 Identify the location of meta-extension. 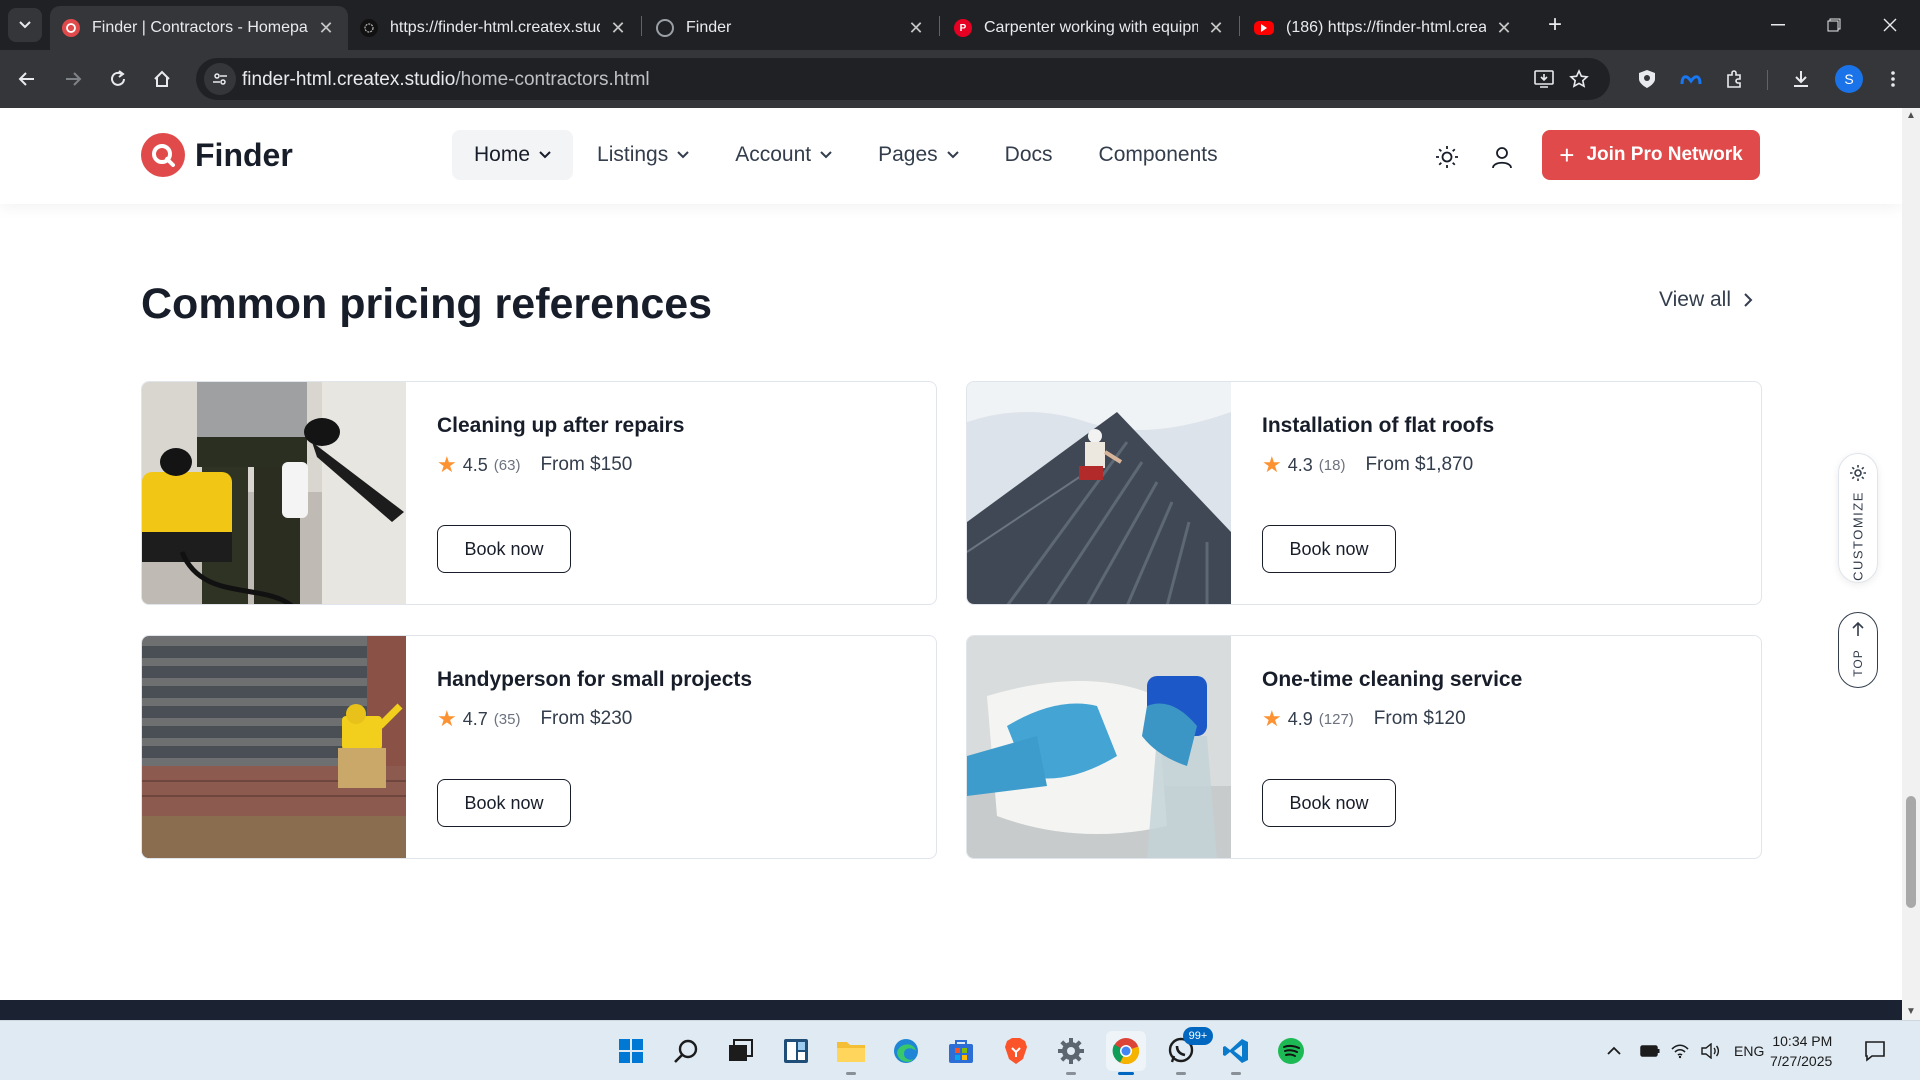
(1691, 79).